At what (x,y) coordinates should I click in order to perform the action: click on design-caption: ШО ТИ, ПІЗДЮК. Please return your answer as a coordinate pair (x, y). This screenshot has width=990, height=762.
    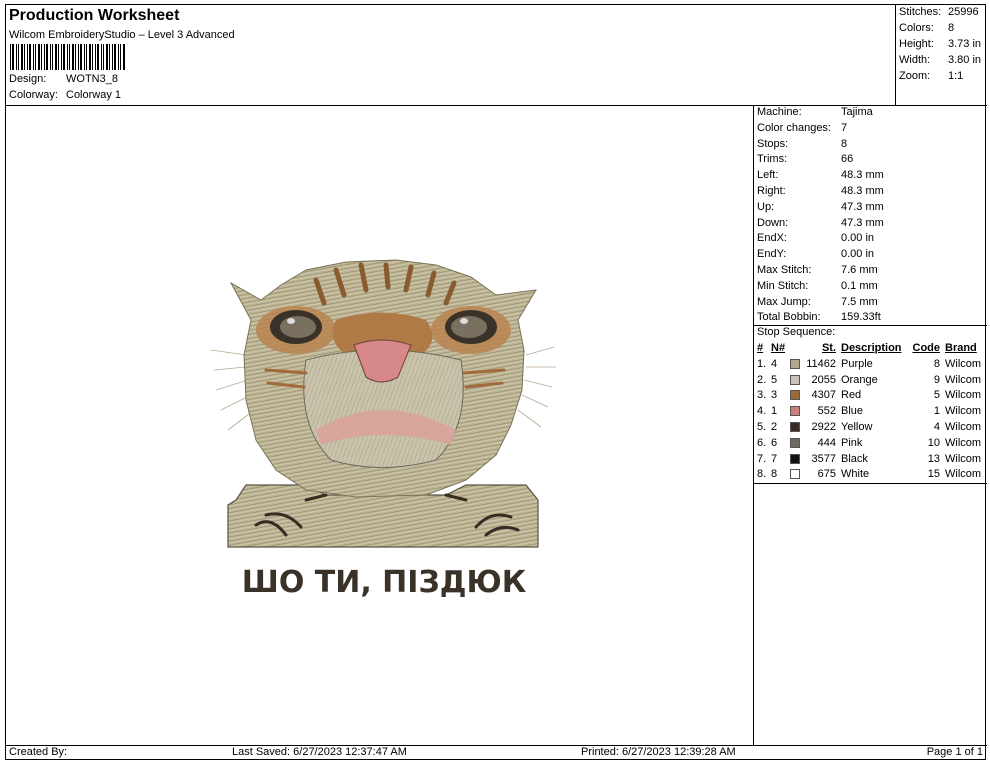
    Looking at the image, I should click on (384, 582).